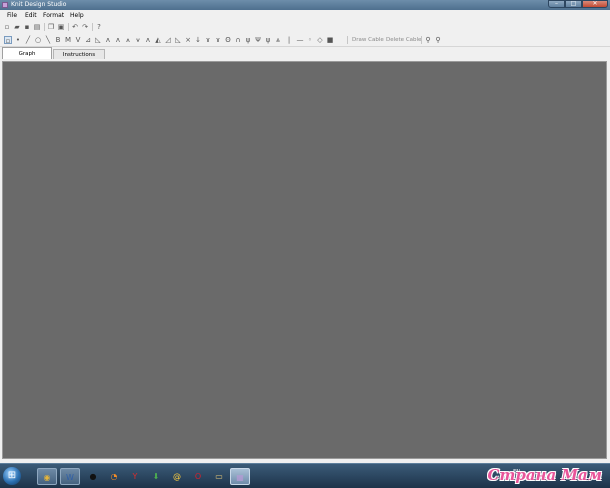  Describe the element at coordinates (5, 5) in the screenshot. I see `app-icon` at that location.